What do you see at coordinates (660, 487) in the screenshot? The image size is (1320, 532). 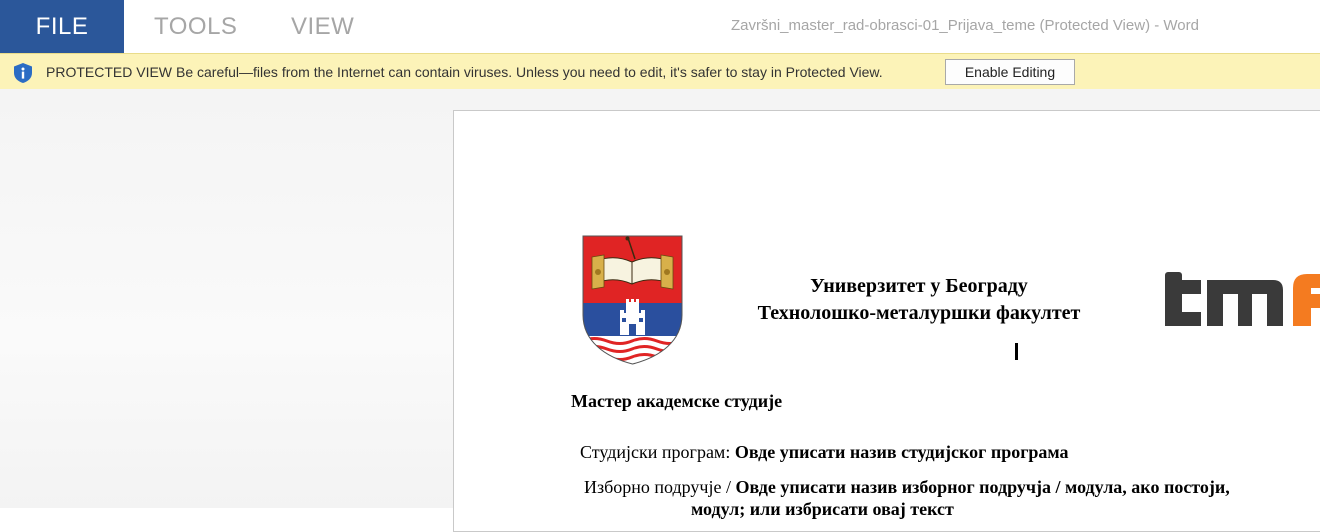 I see `area-label: Изборно подручје /` at bounding box center [660, 487].